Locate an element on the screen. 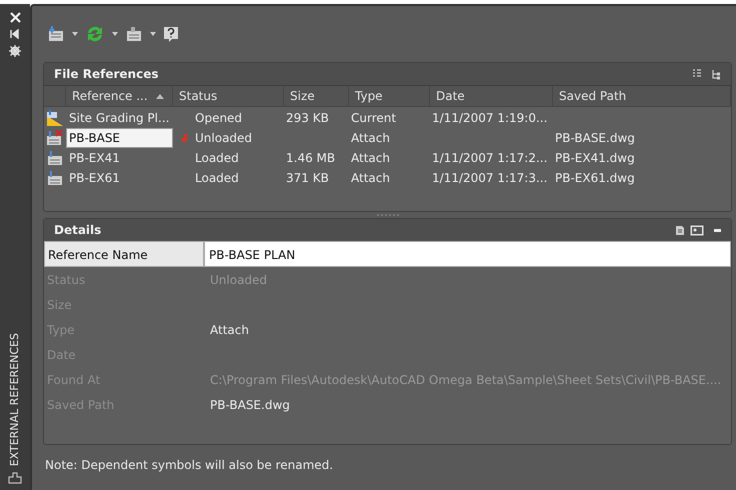 This screenshot has width=736, height=490. pin-icon is located at coordinates (15, 34).